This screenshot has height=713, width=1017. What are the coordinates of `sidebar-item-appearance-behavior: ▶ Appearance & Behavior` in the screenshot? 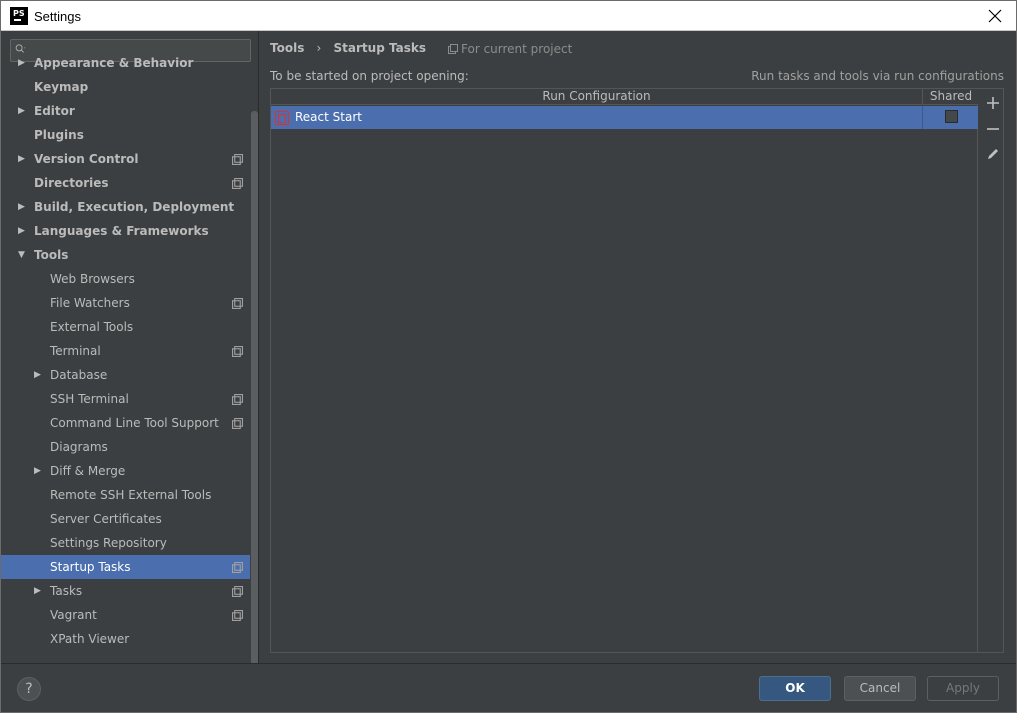 It's located at (129, 63).